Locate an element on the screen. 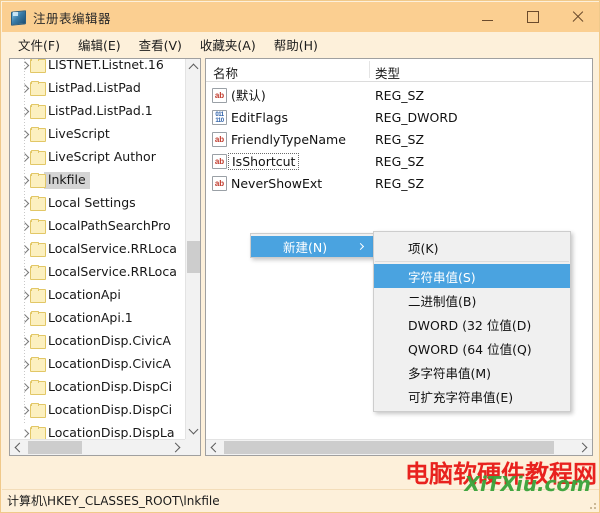  submenu-chevron-right-icon is located at coordinates (361, 247).